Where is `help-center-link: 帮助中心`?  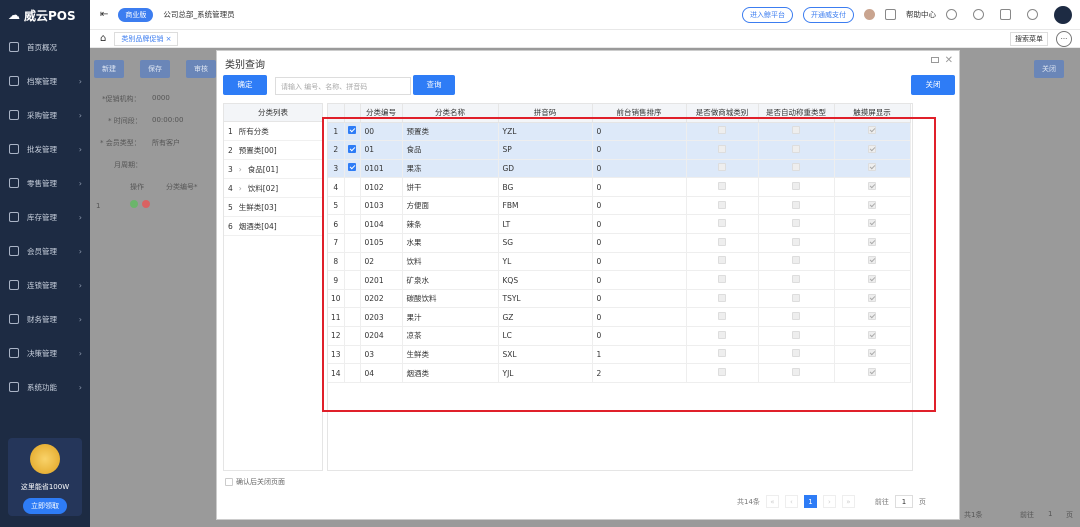
help-center-link: 帮助中心 is located at coordinates (921, 14).